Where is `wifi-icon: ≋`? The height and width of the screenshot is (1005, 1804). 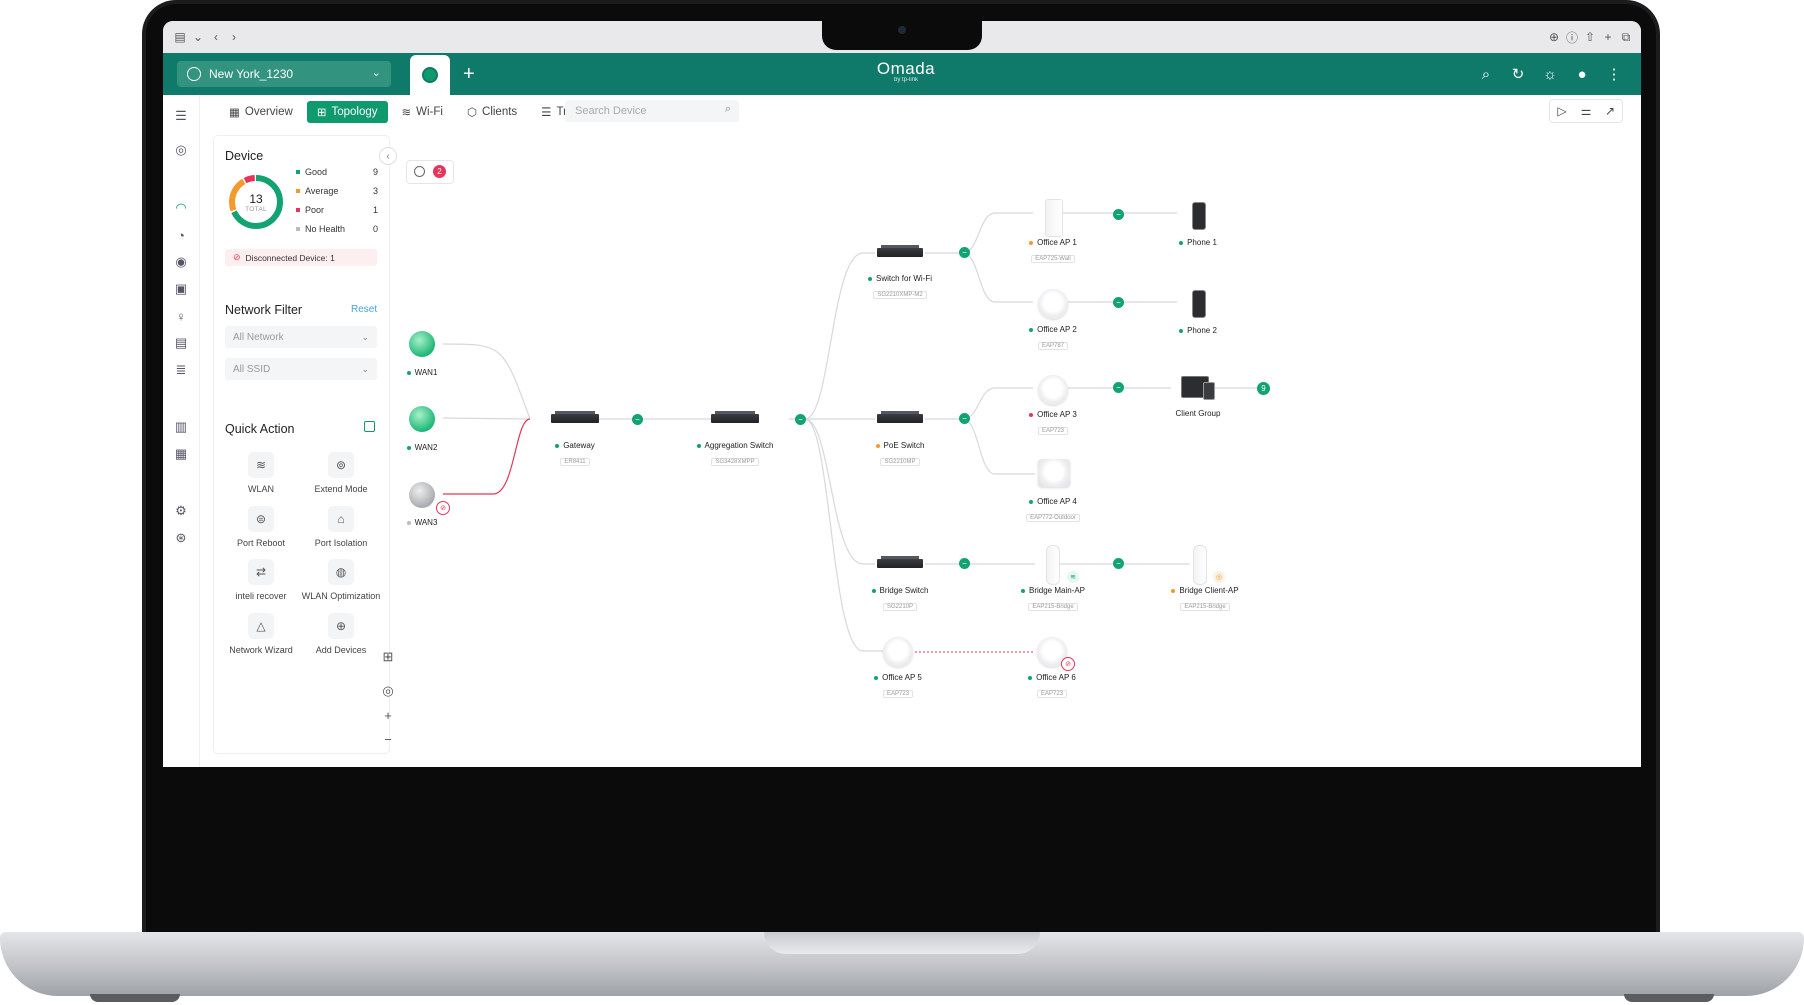
wifi-icon: ≋ is located at coordinates (1073, 577).